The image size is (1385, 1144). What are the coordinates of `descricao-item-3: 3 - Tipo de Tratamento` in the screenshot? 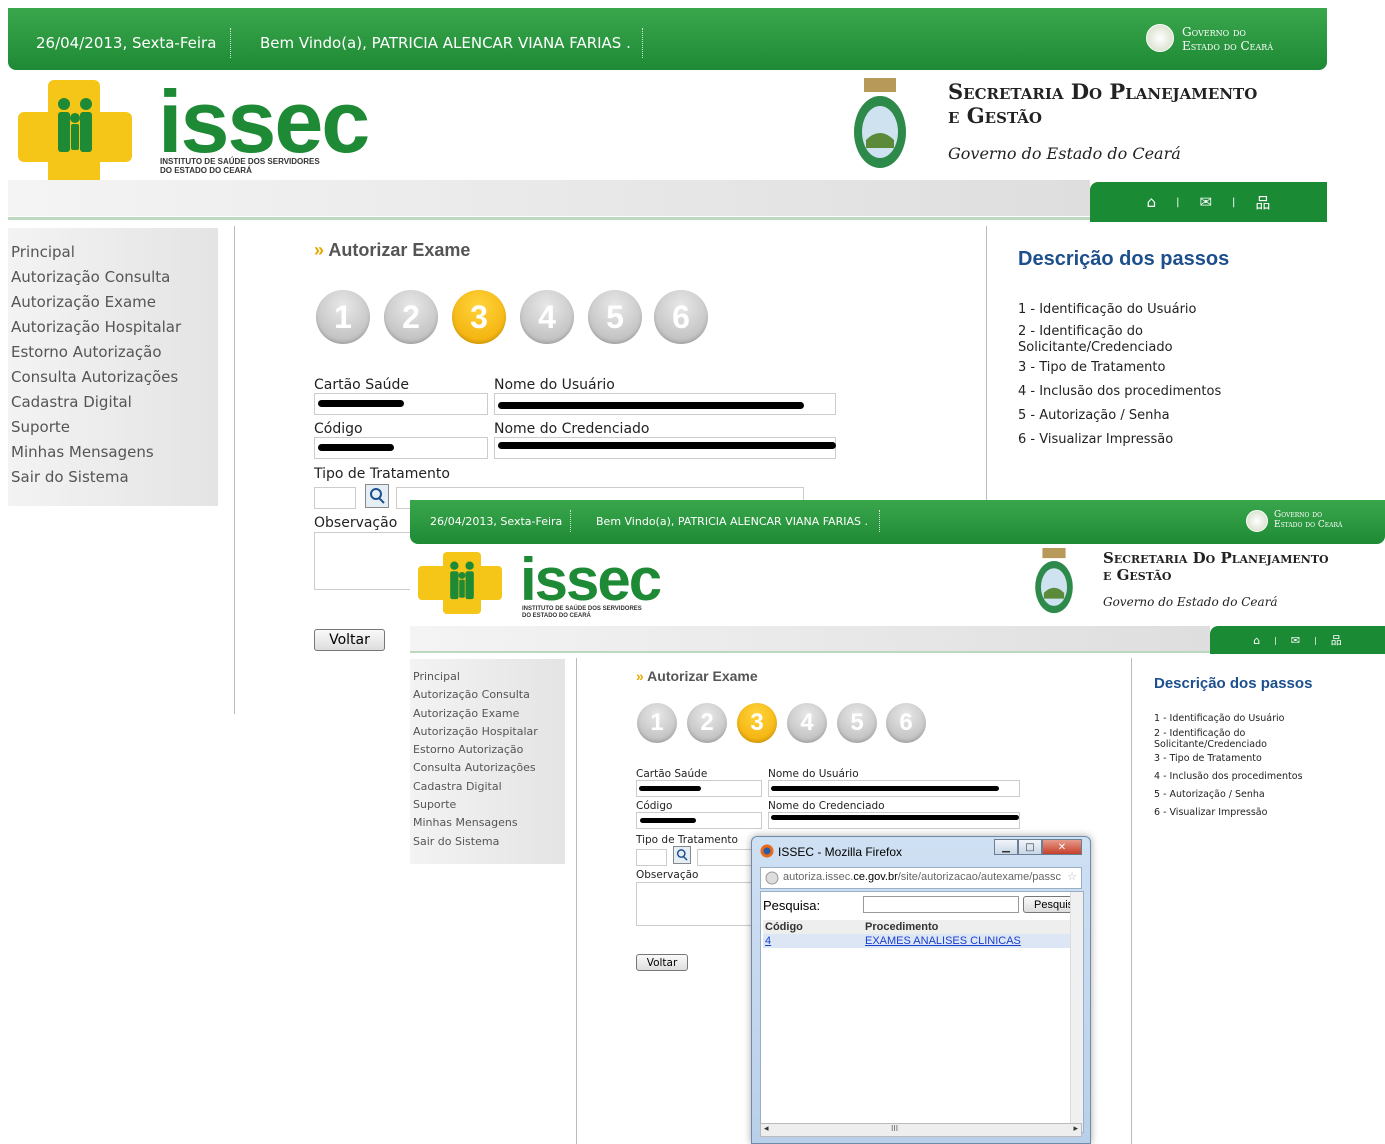 It's located at (1092, 367).